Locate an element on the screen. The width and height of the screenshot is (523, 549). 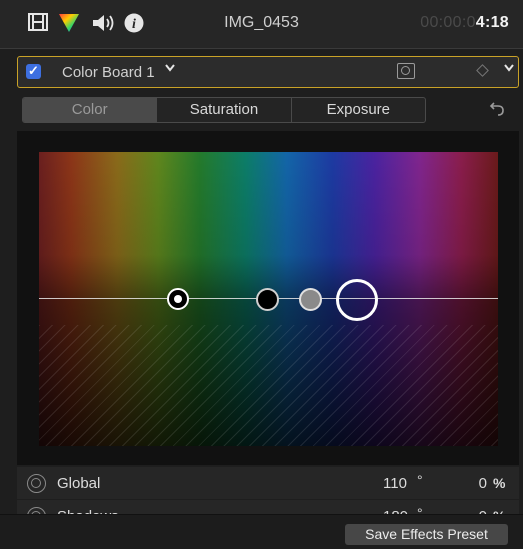
effect-header-row: ✓ Color Board 1 is located at coordinates (268, 72).